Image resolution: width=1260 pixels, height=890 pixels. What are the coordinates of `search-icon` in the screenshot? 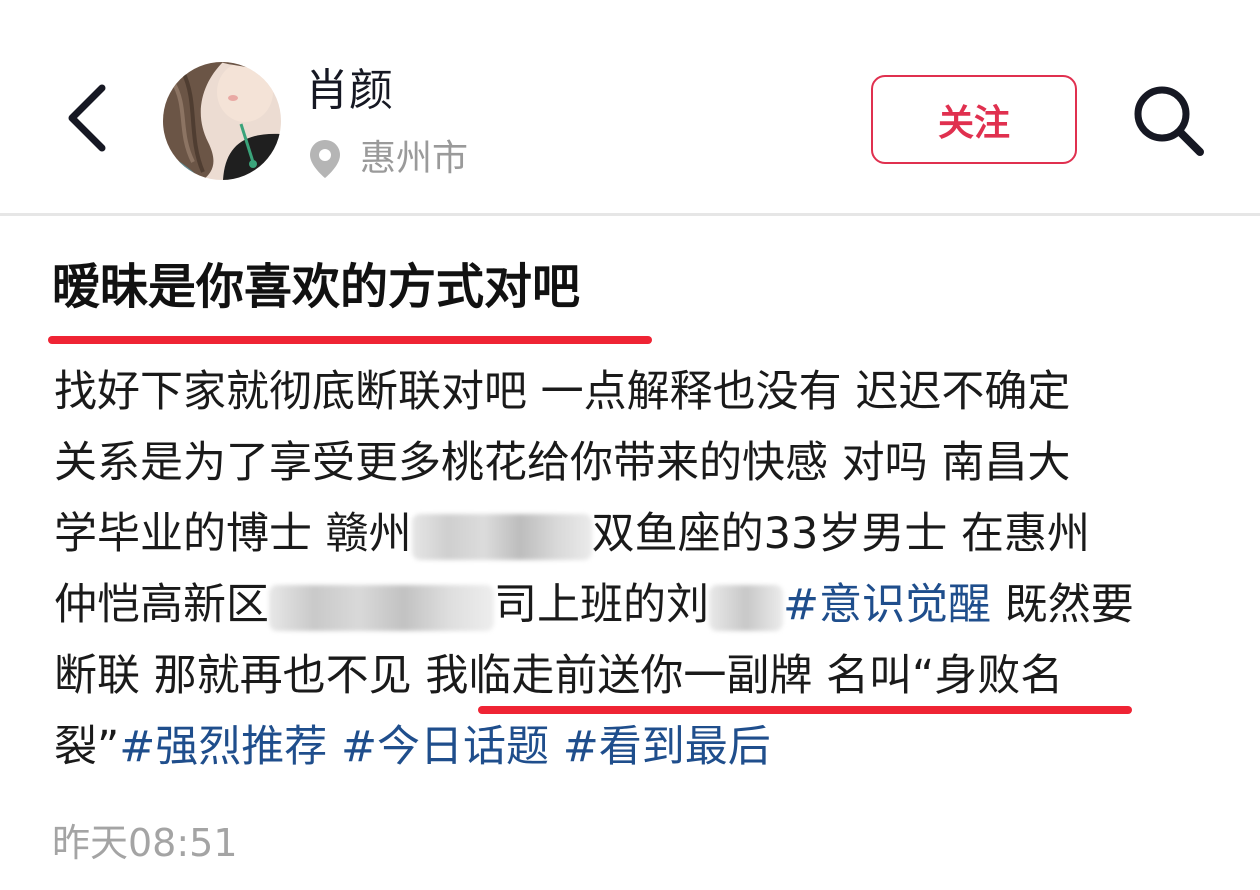 It's located at (1169, 121).